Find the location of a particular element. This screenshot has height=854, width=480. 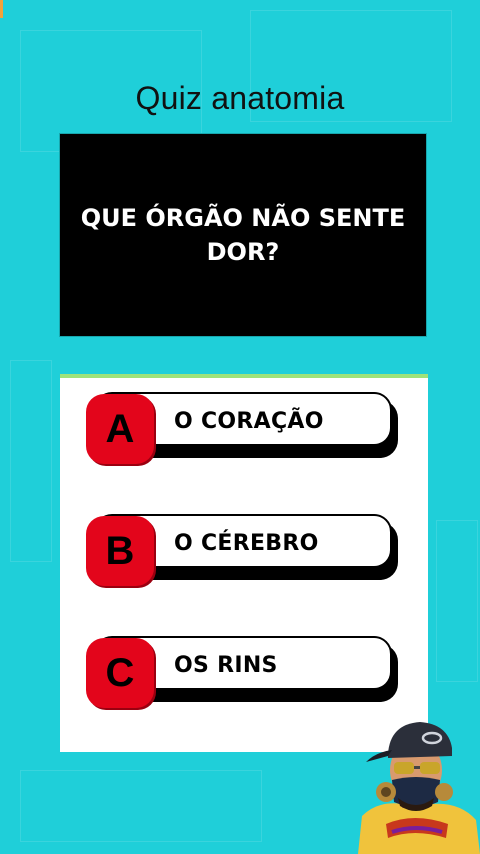

option-b-letter: B is located at coordinates (120, 551).